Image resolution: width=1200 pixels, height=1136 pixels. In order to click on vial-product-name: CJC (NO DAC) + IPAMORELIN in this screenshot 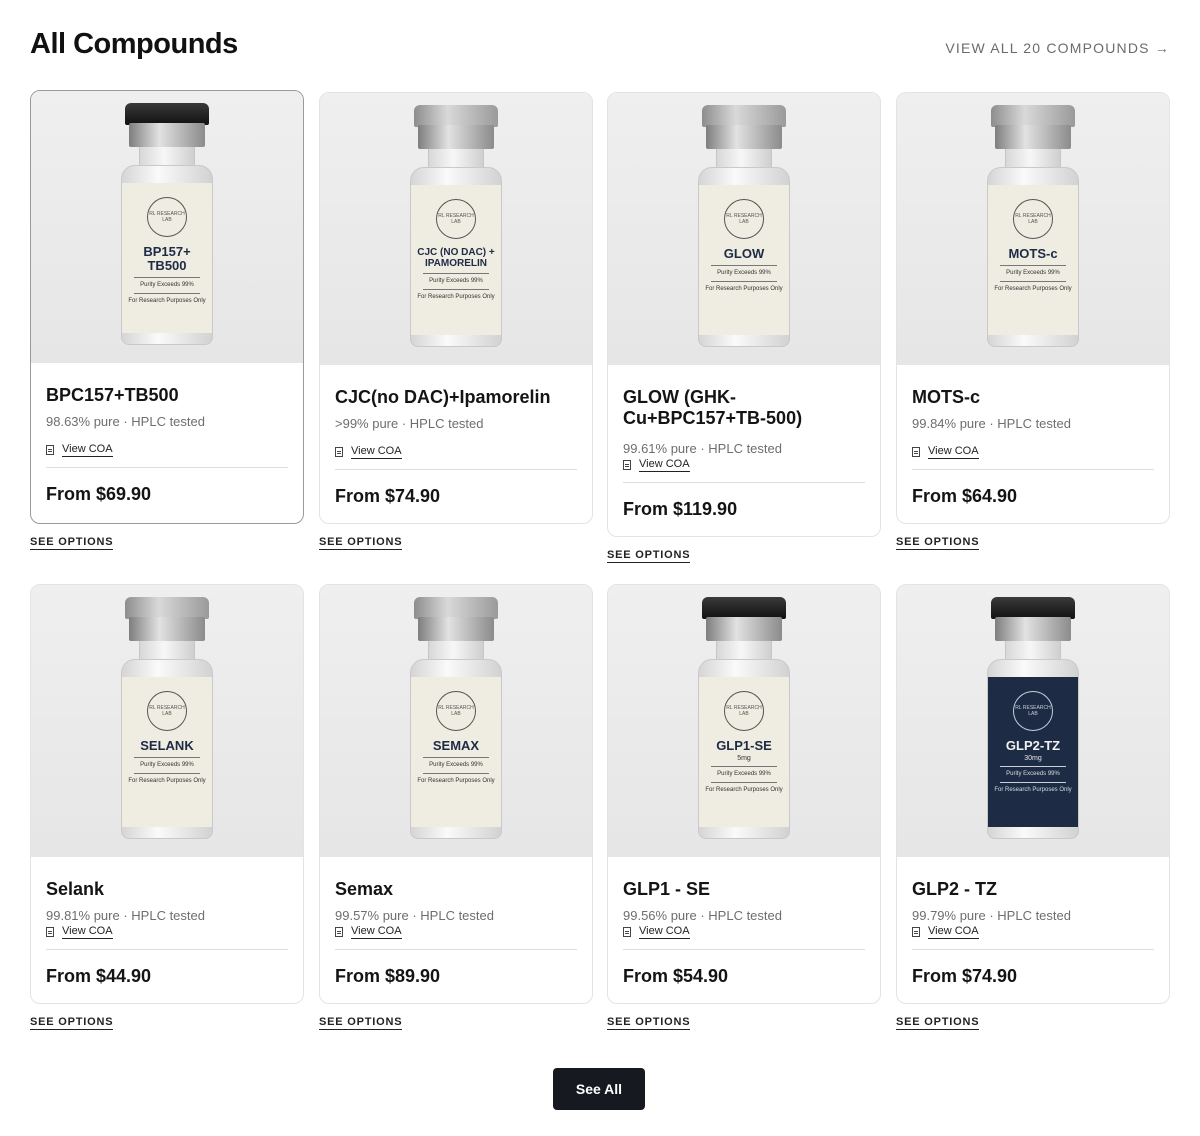, I will do `click(456, 258)`.